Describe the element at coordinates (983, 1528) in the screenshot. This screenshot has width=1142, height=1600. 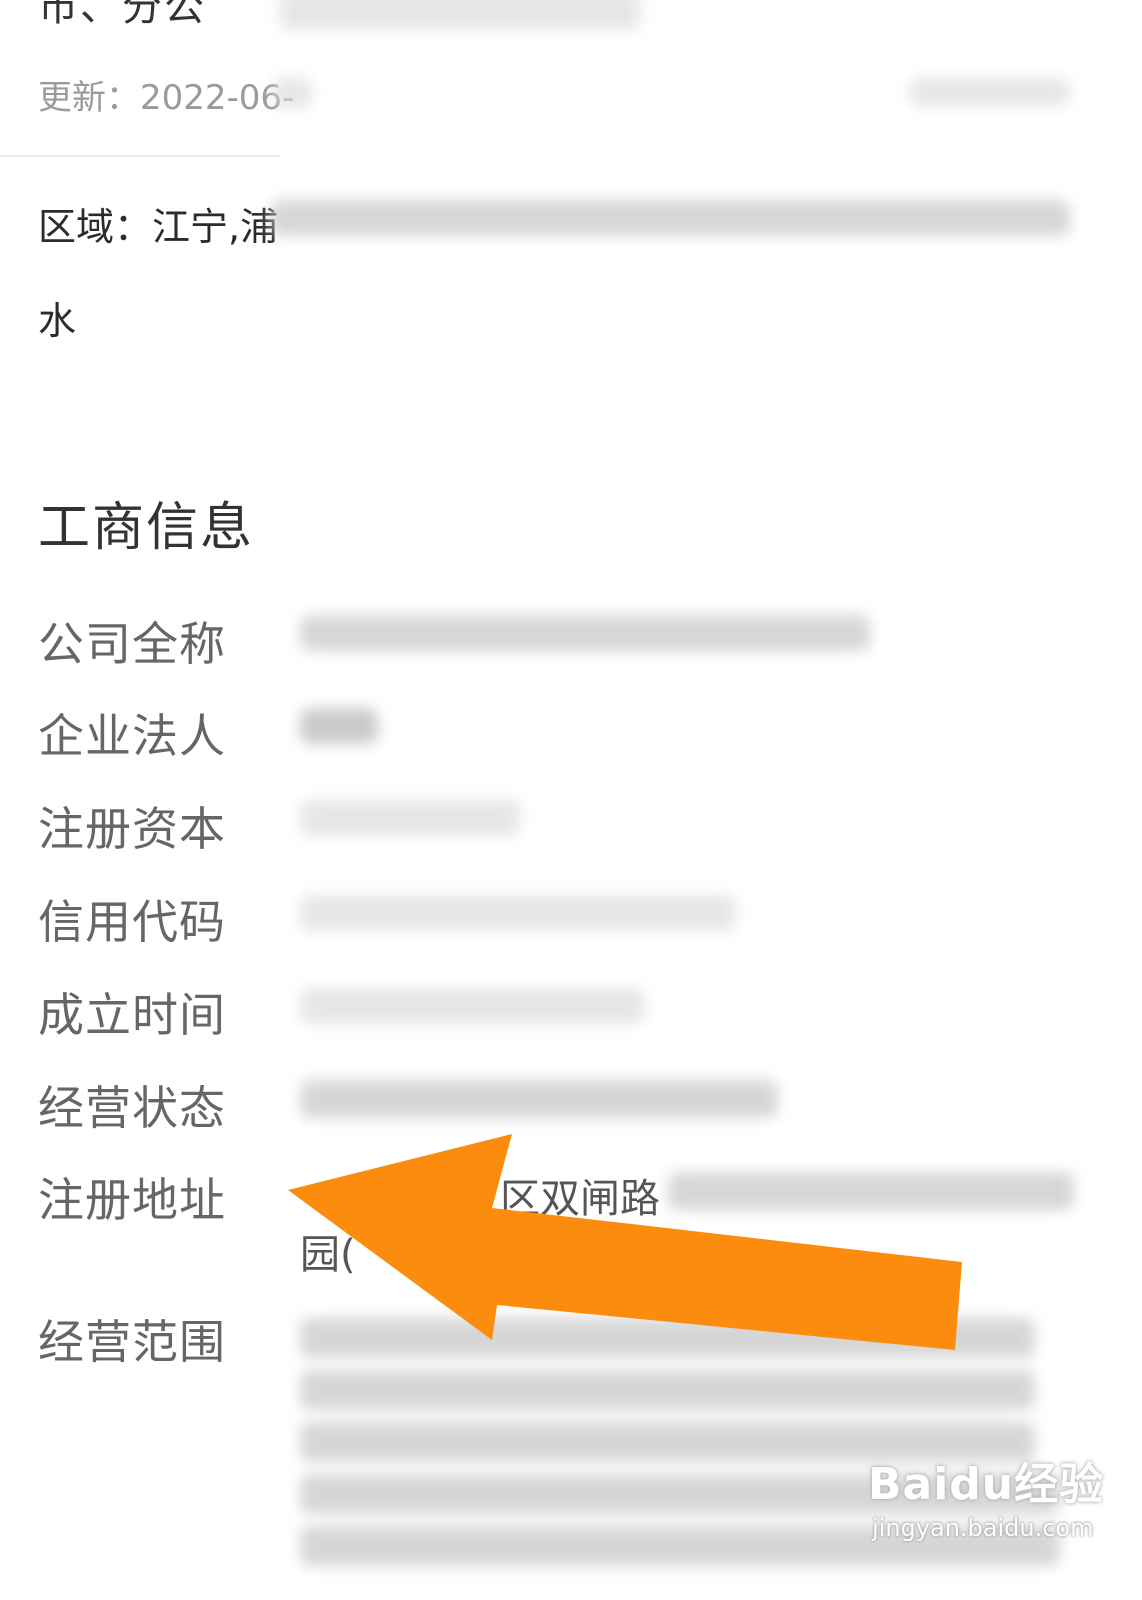
I see `watermark-url: jingyan.baidu.com` at that location.